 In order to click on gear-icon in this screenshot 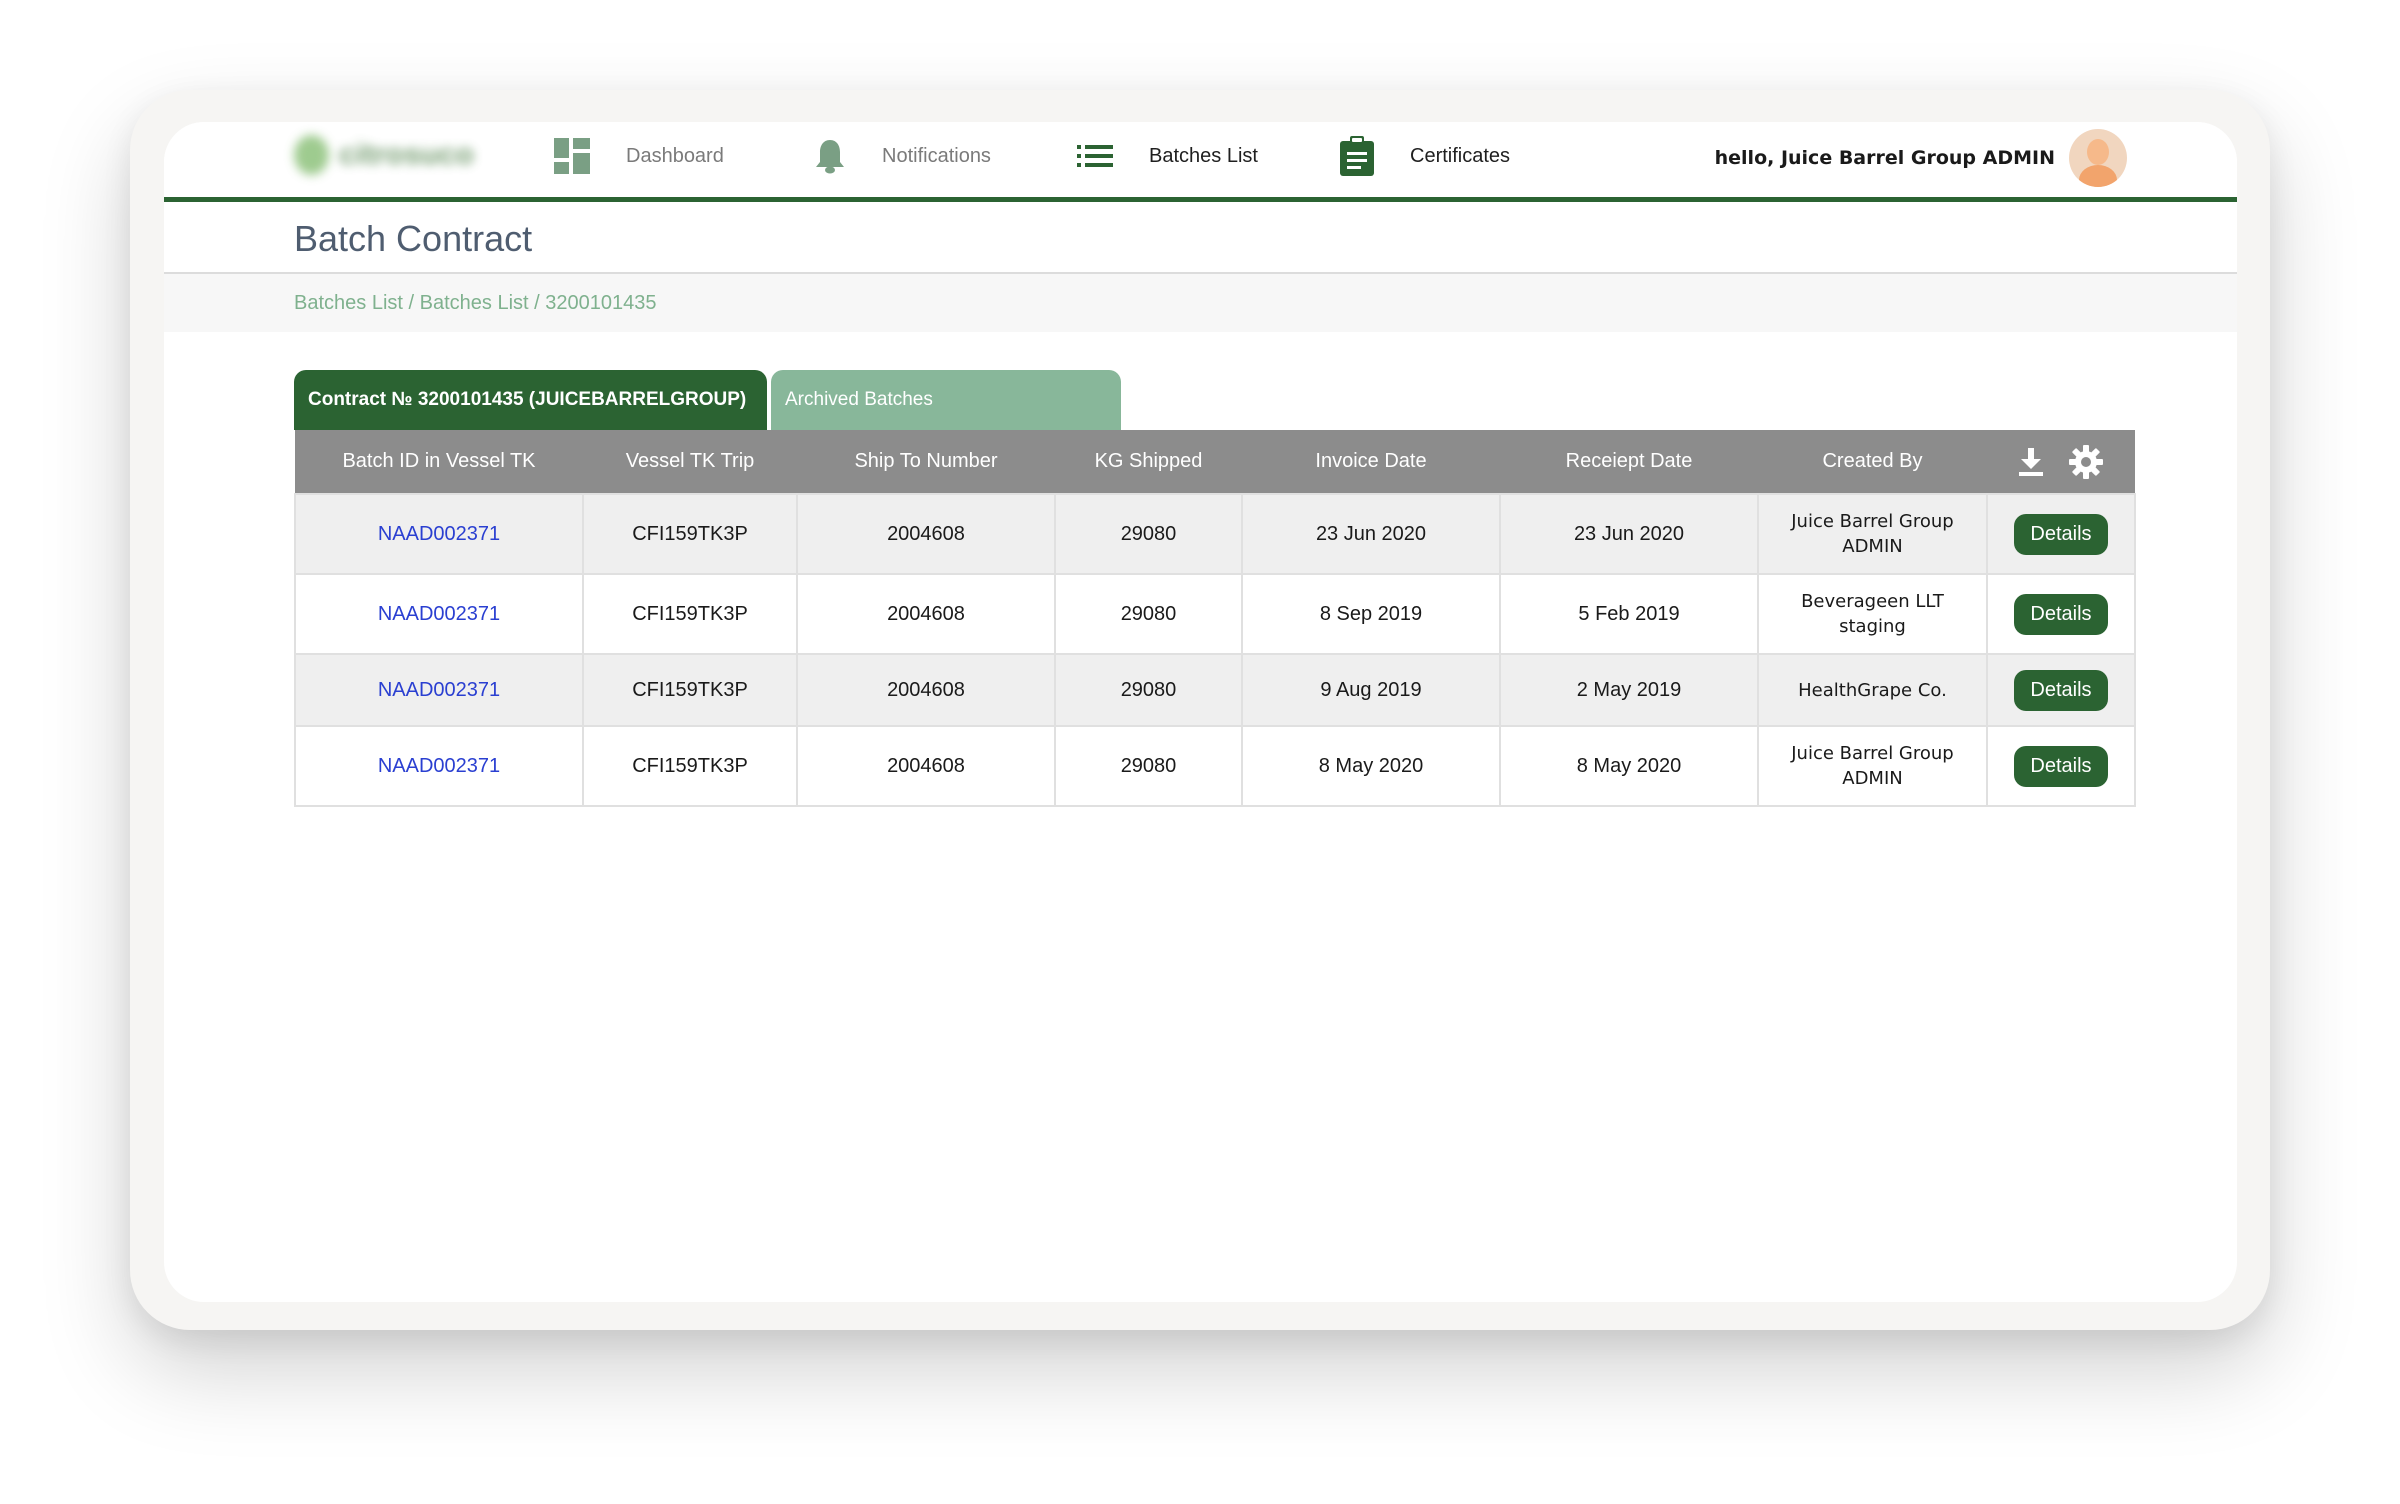, I will do `click(2086, 461)`.